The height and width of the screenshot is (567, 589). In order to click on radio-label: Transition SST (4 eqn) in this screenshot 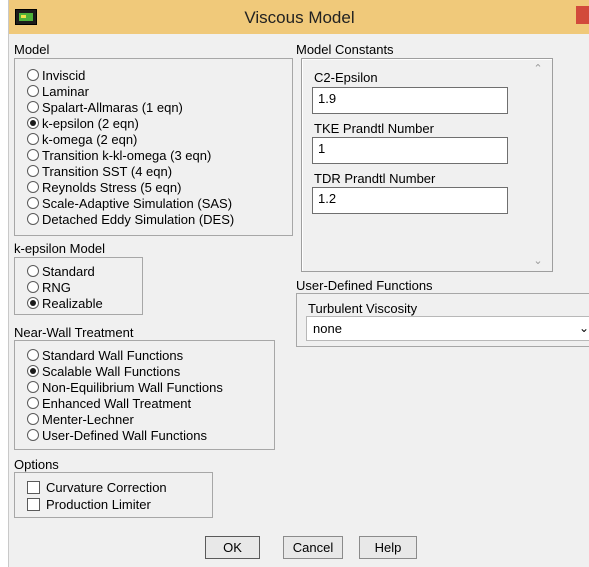, I will do `click(107, 171)`.